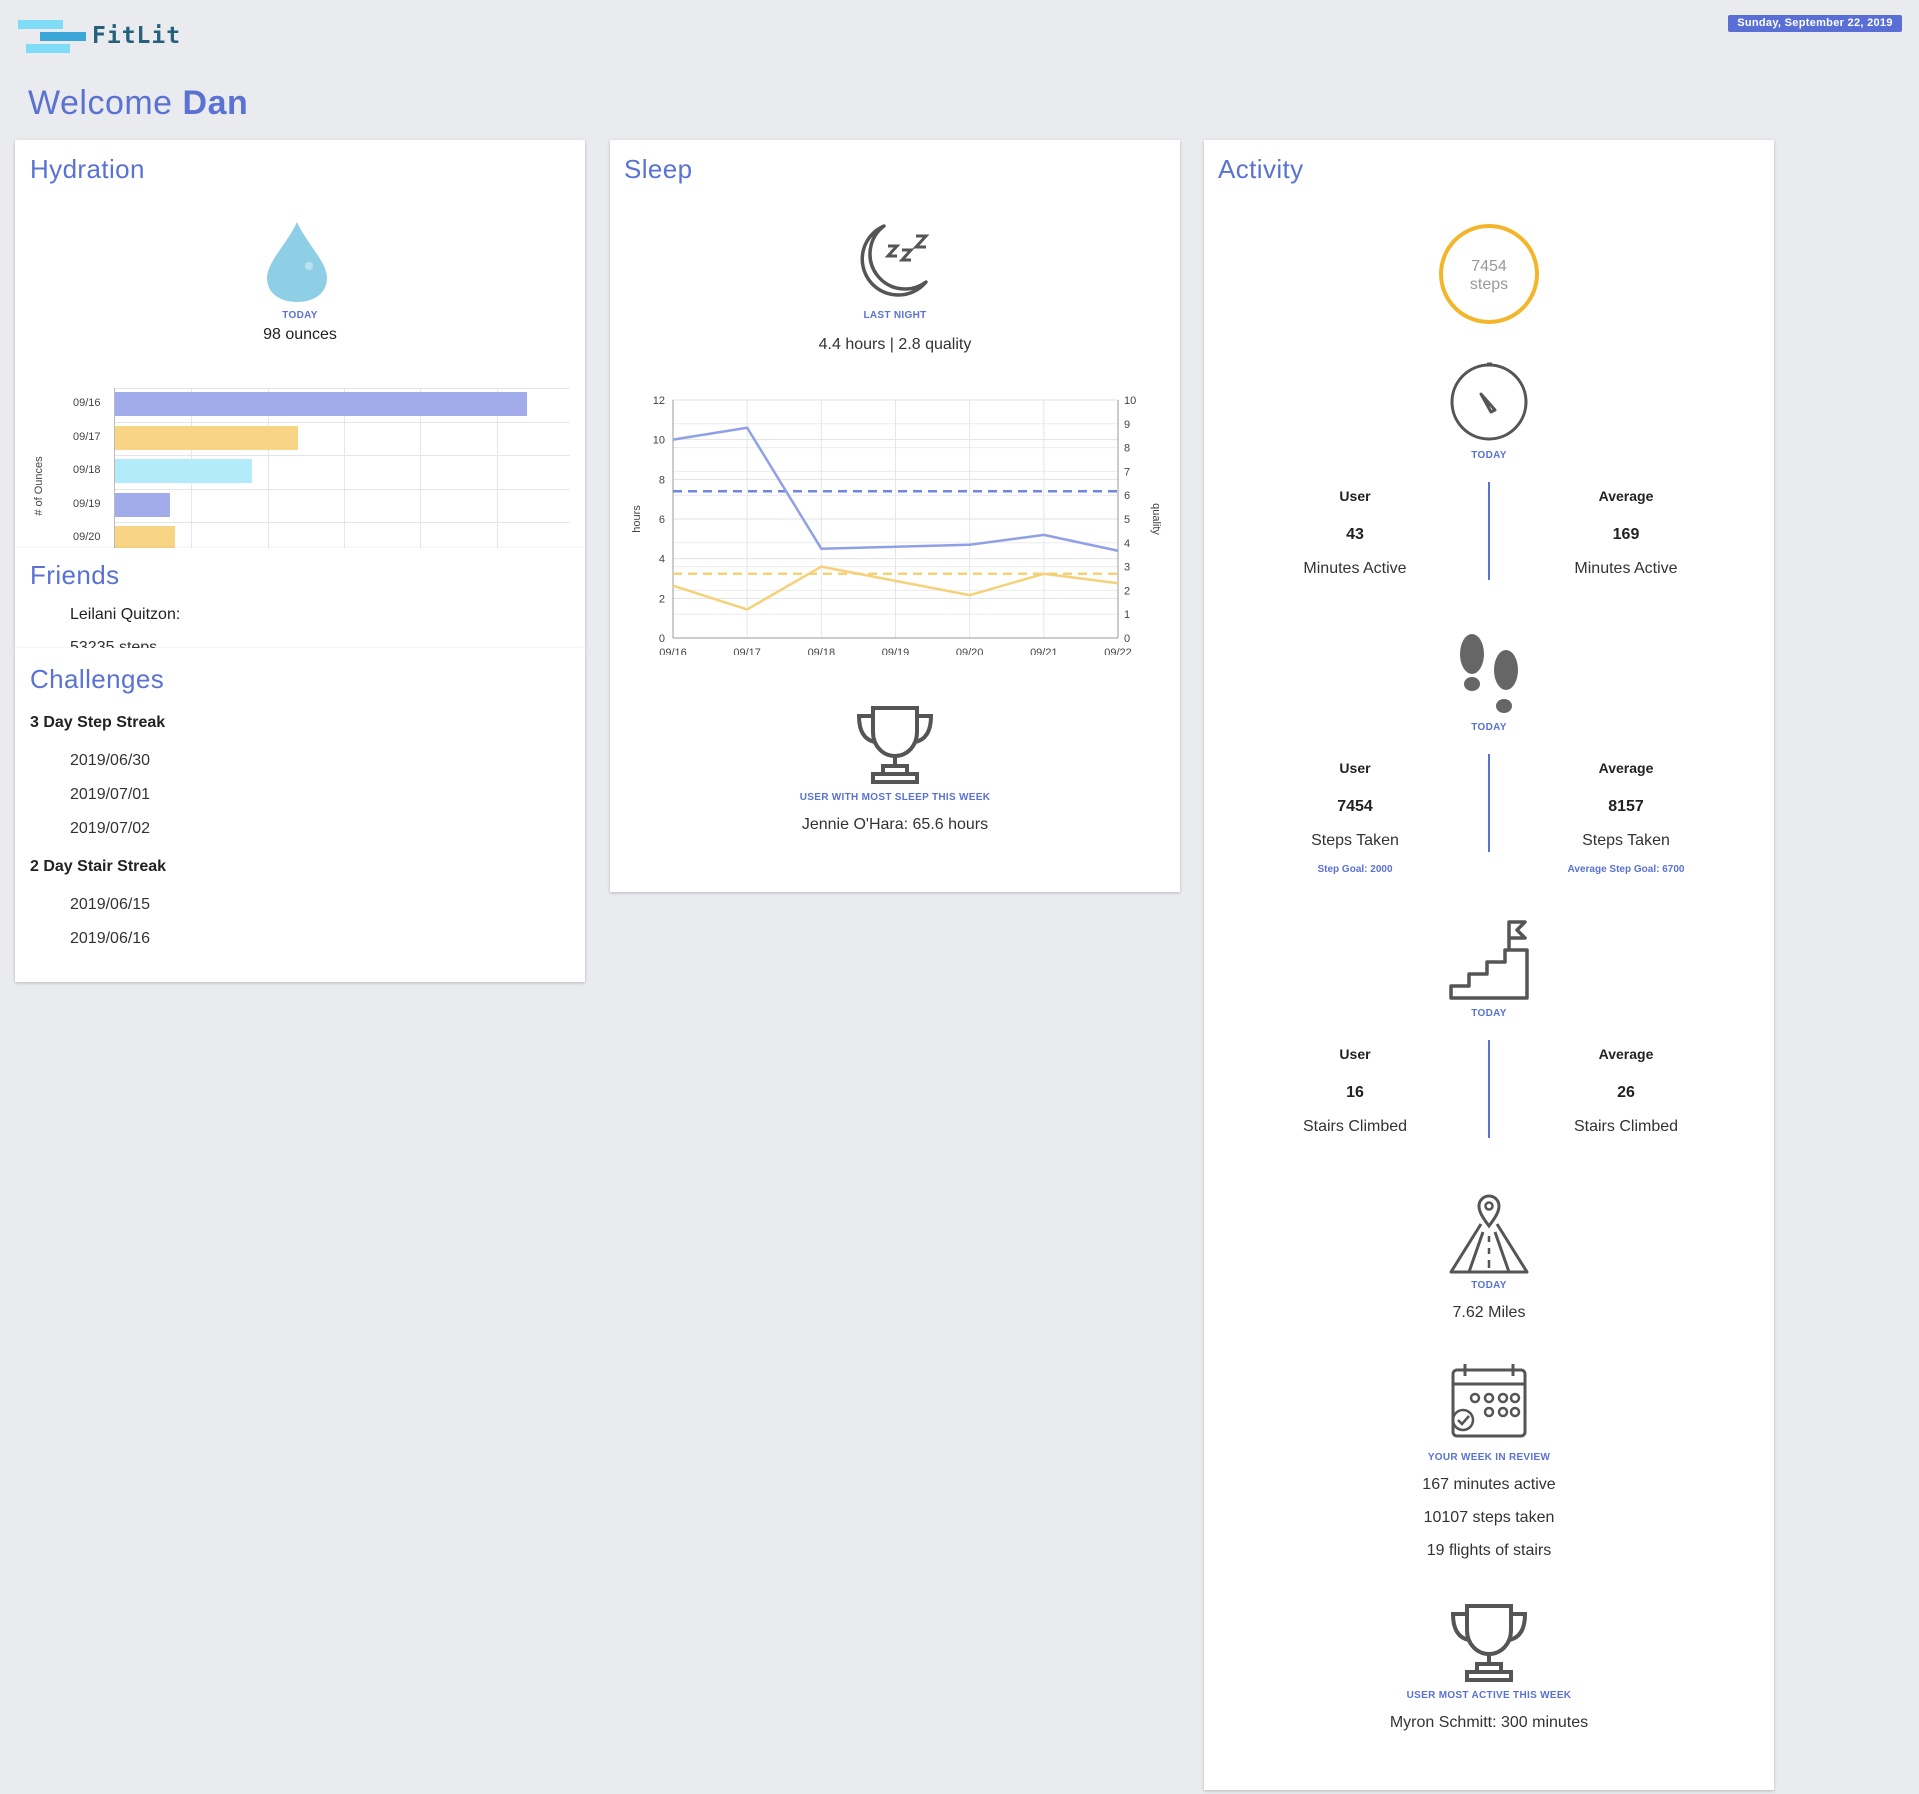 Image resolution: width=1919 pixels, height=1794 pixels. What do you see at coordinates (1489, 266) in the screenshot?
I see `steps-ring-value: 7454` at bounding box center [1489, 266].